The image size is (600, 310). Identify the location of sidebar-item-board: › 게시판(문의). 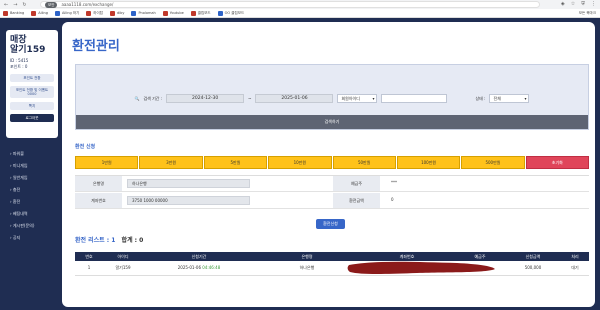
(36, 226).